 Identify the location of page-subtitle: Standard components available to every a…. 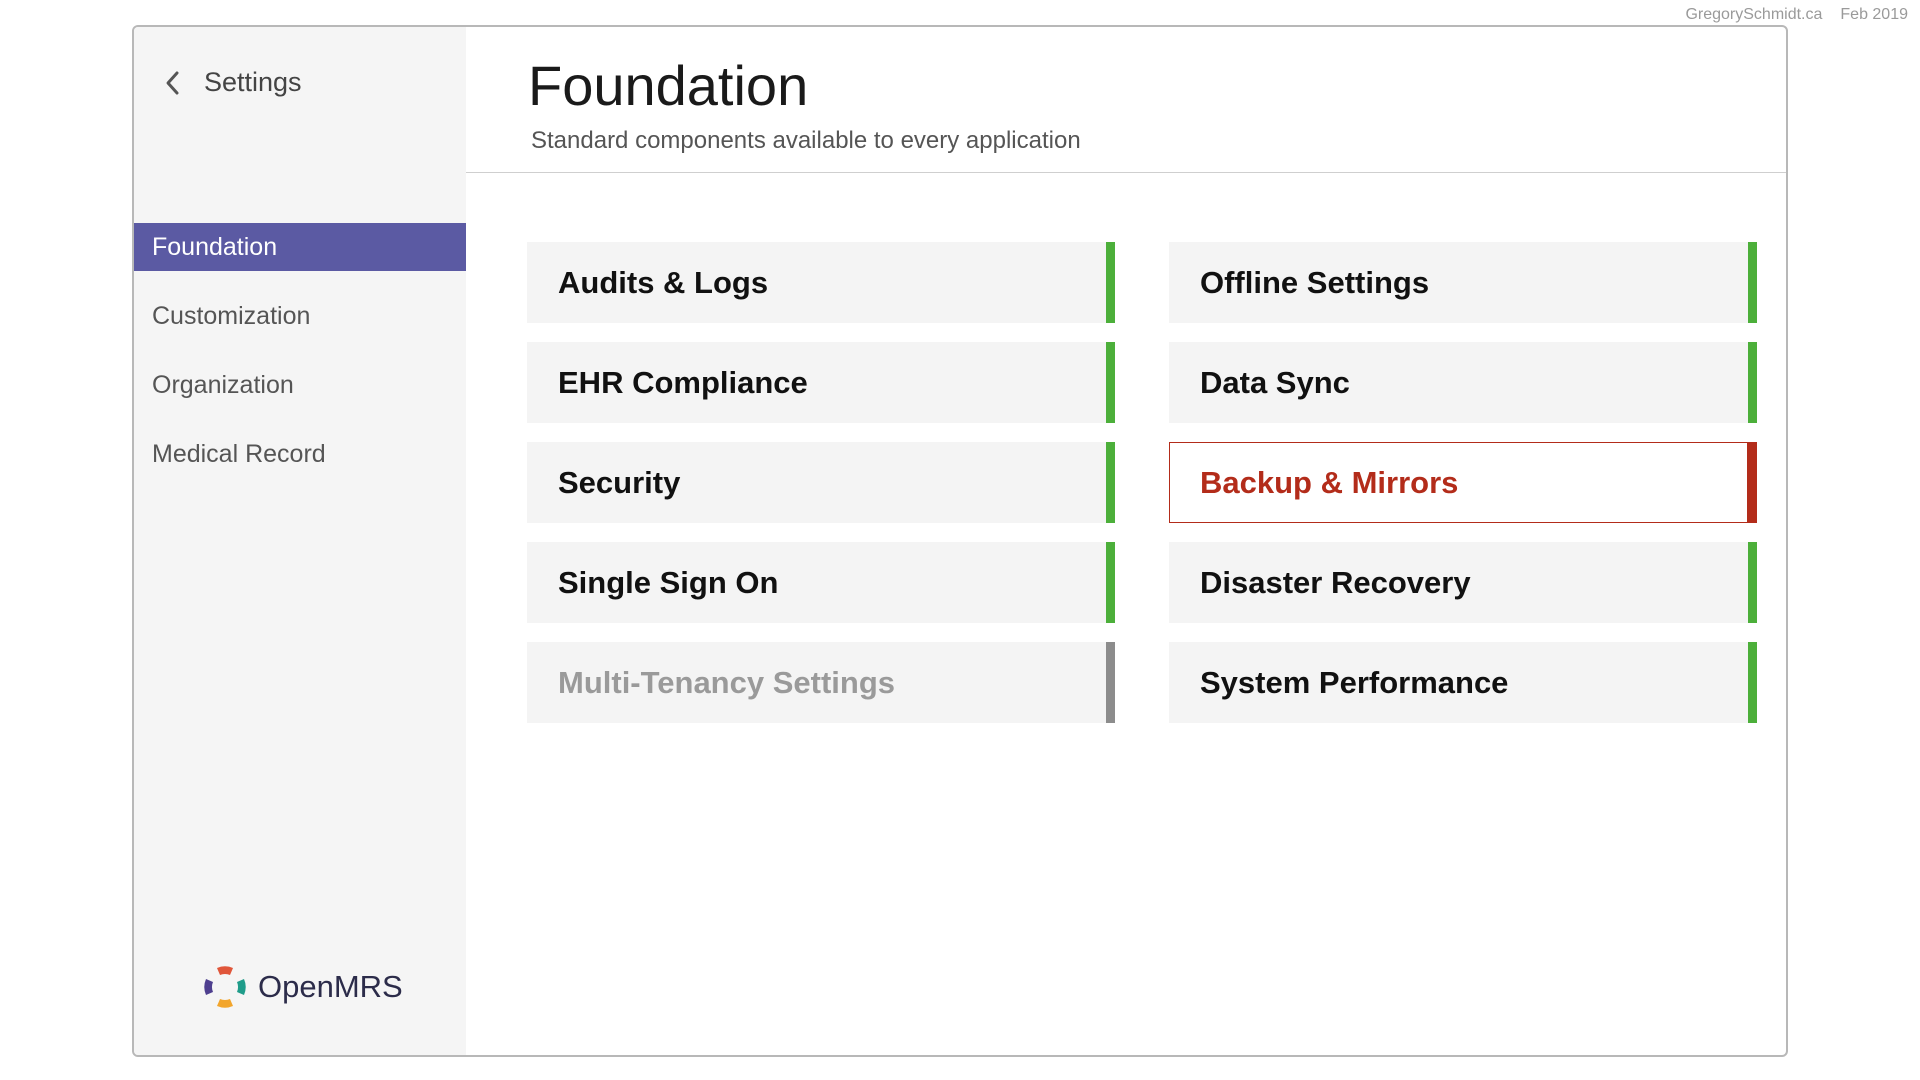
(806, 140).